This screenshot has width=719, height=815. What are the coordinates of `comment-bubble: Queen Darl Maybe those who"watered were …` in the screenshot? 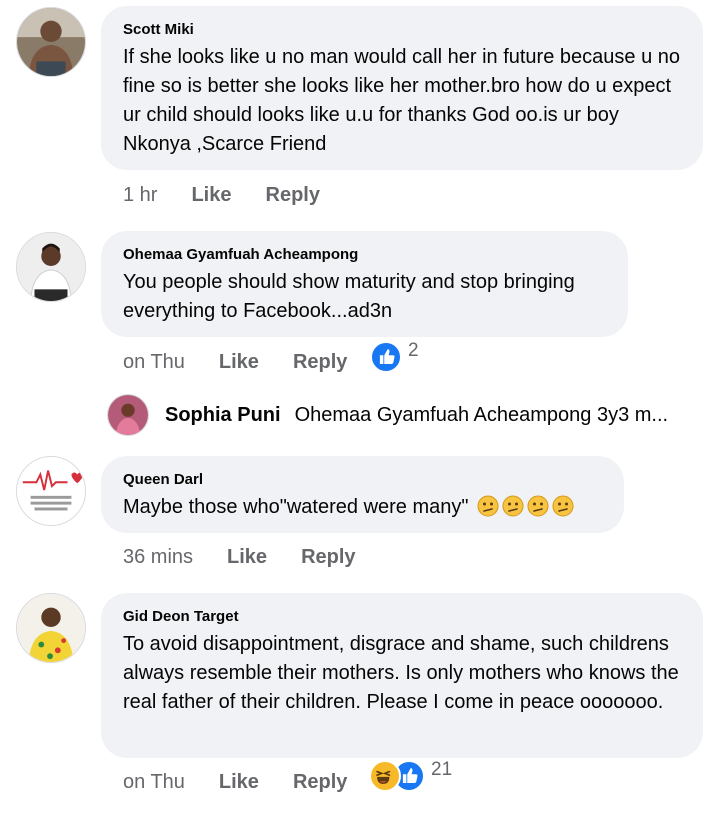 It's located at (362, 494).